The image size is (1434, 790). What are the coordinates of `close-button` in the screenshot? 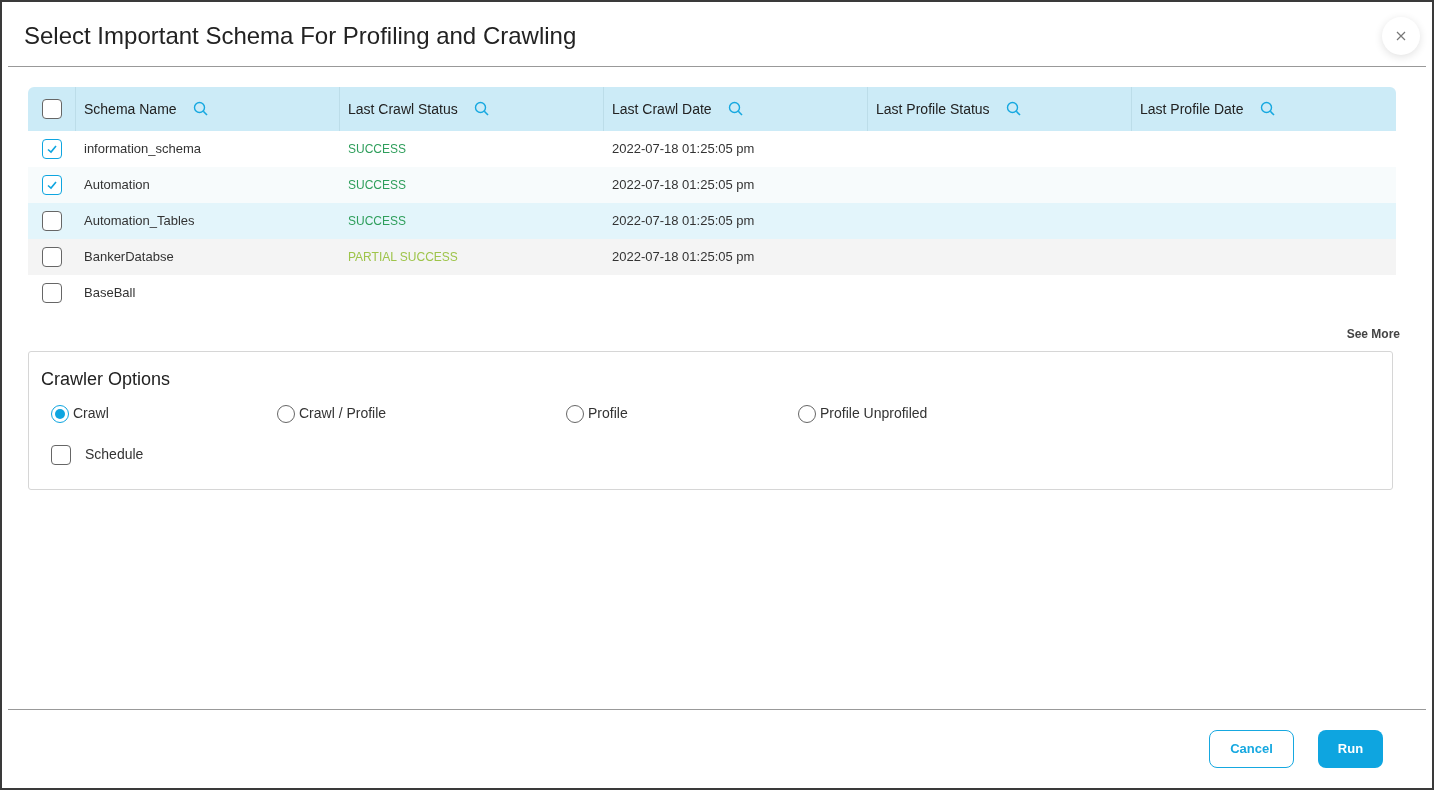 It's located at (1401, 36).